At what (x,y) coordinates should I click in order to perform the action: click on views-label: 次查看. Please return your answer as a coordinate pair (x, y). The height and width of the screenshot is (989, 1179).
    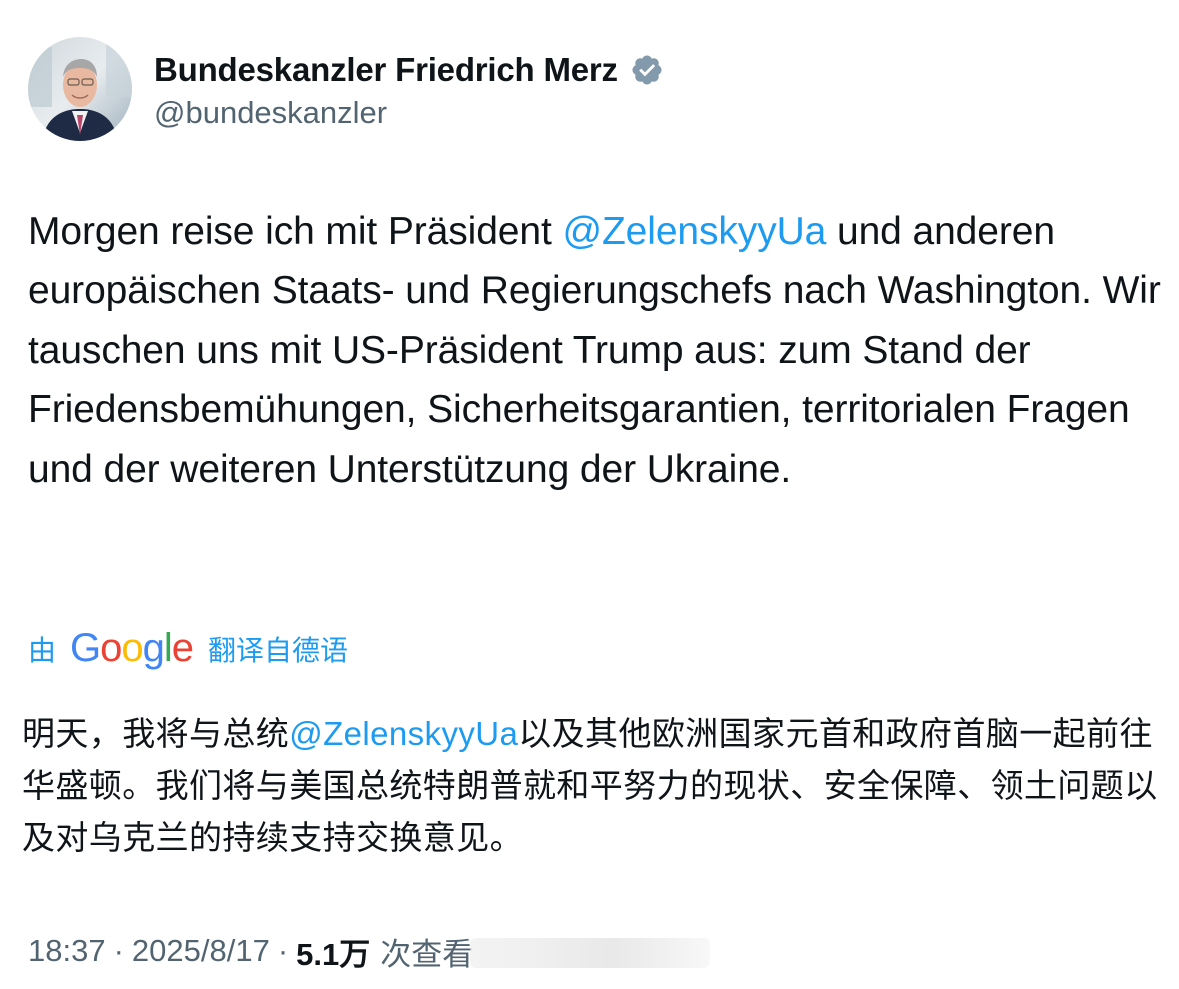
    Looking at the image, I should click on (427, 954).